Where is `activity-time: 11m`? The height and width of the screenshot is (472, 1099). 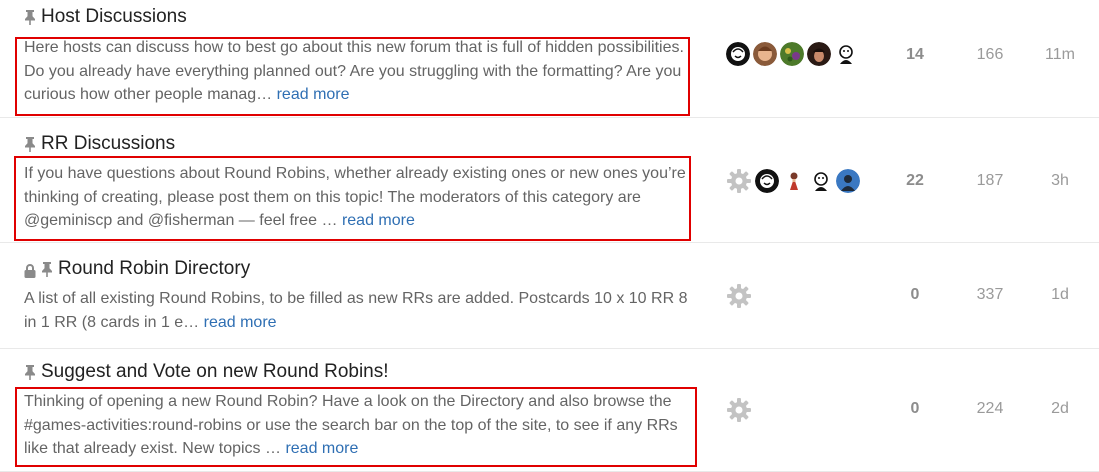 activity-time: 11m is located at coordinates (1060, 55).